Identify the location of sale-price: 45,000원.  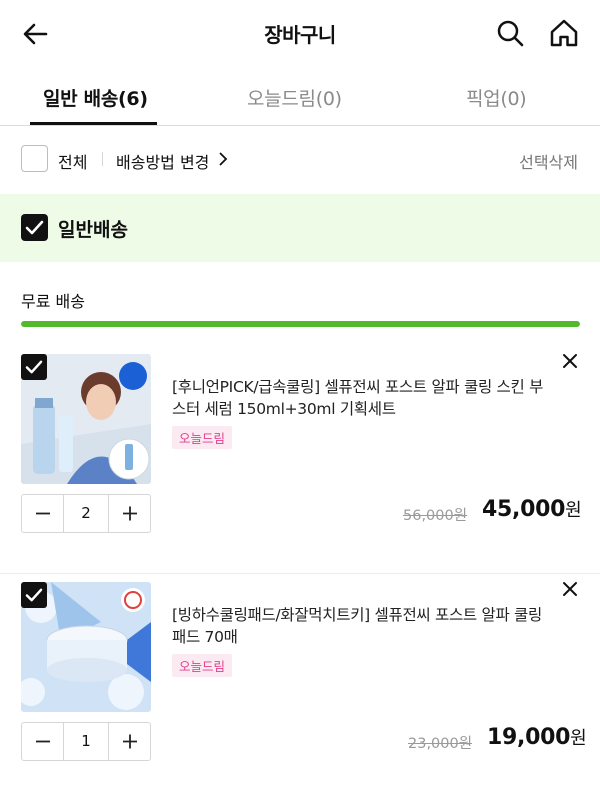
(532, 509).